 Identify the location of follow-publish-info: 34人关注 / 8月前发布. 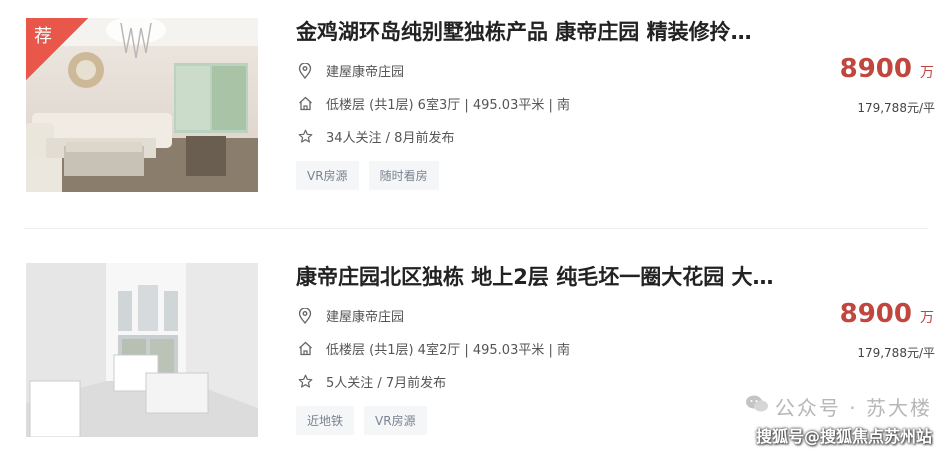
(390, 138).